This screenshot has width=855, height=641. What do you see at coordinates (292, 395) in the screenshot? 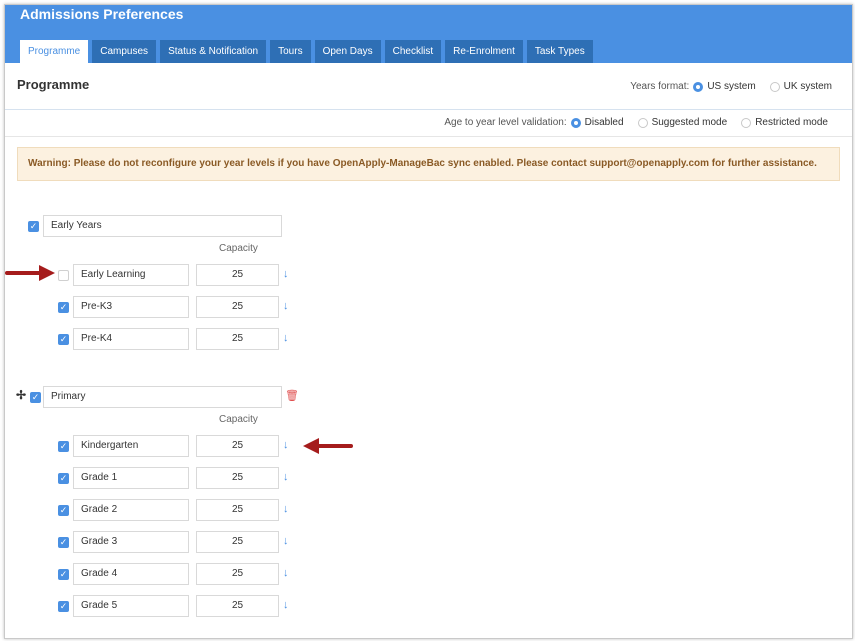
I see `trash-icon: 🗑` at bounding box center [292, 395].